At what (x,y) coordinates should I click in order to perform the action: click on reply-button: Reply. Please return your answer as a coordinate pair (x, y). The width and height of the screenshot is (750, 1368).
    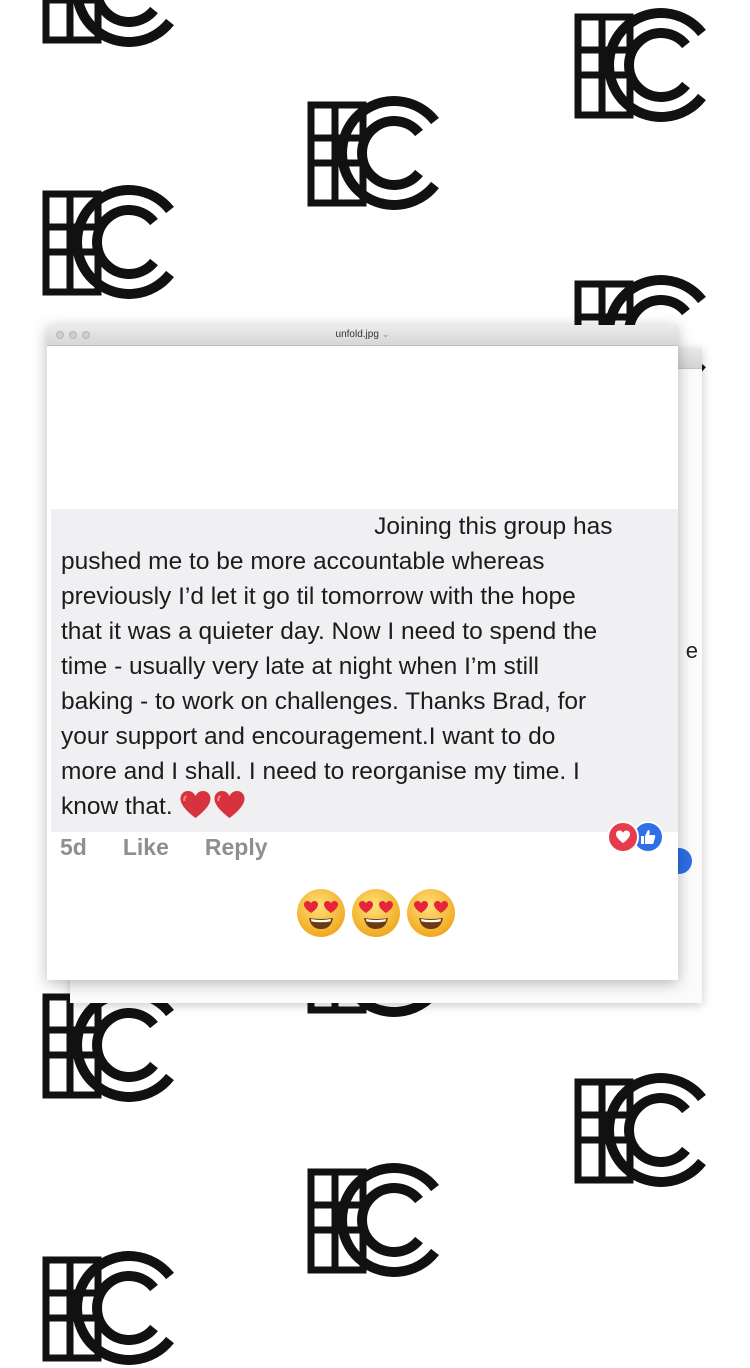
    Looking at the image, I should click on (236, 847).